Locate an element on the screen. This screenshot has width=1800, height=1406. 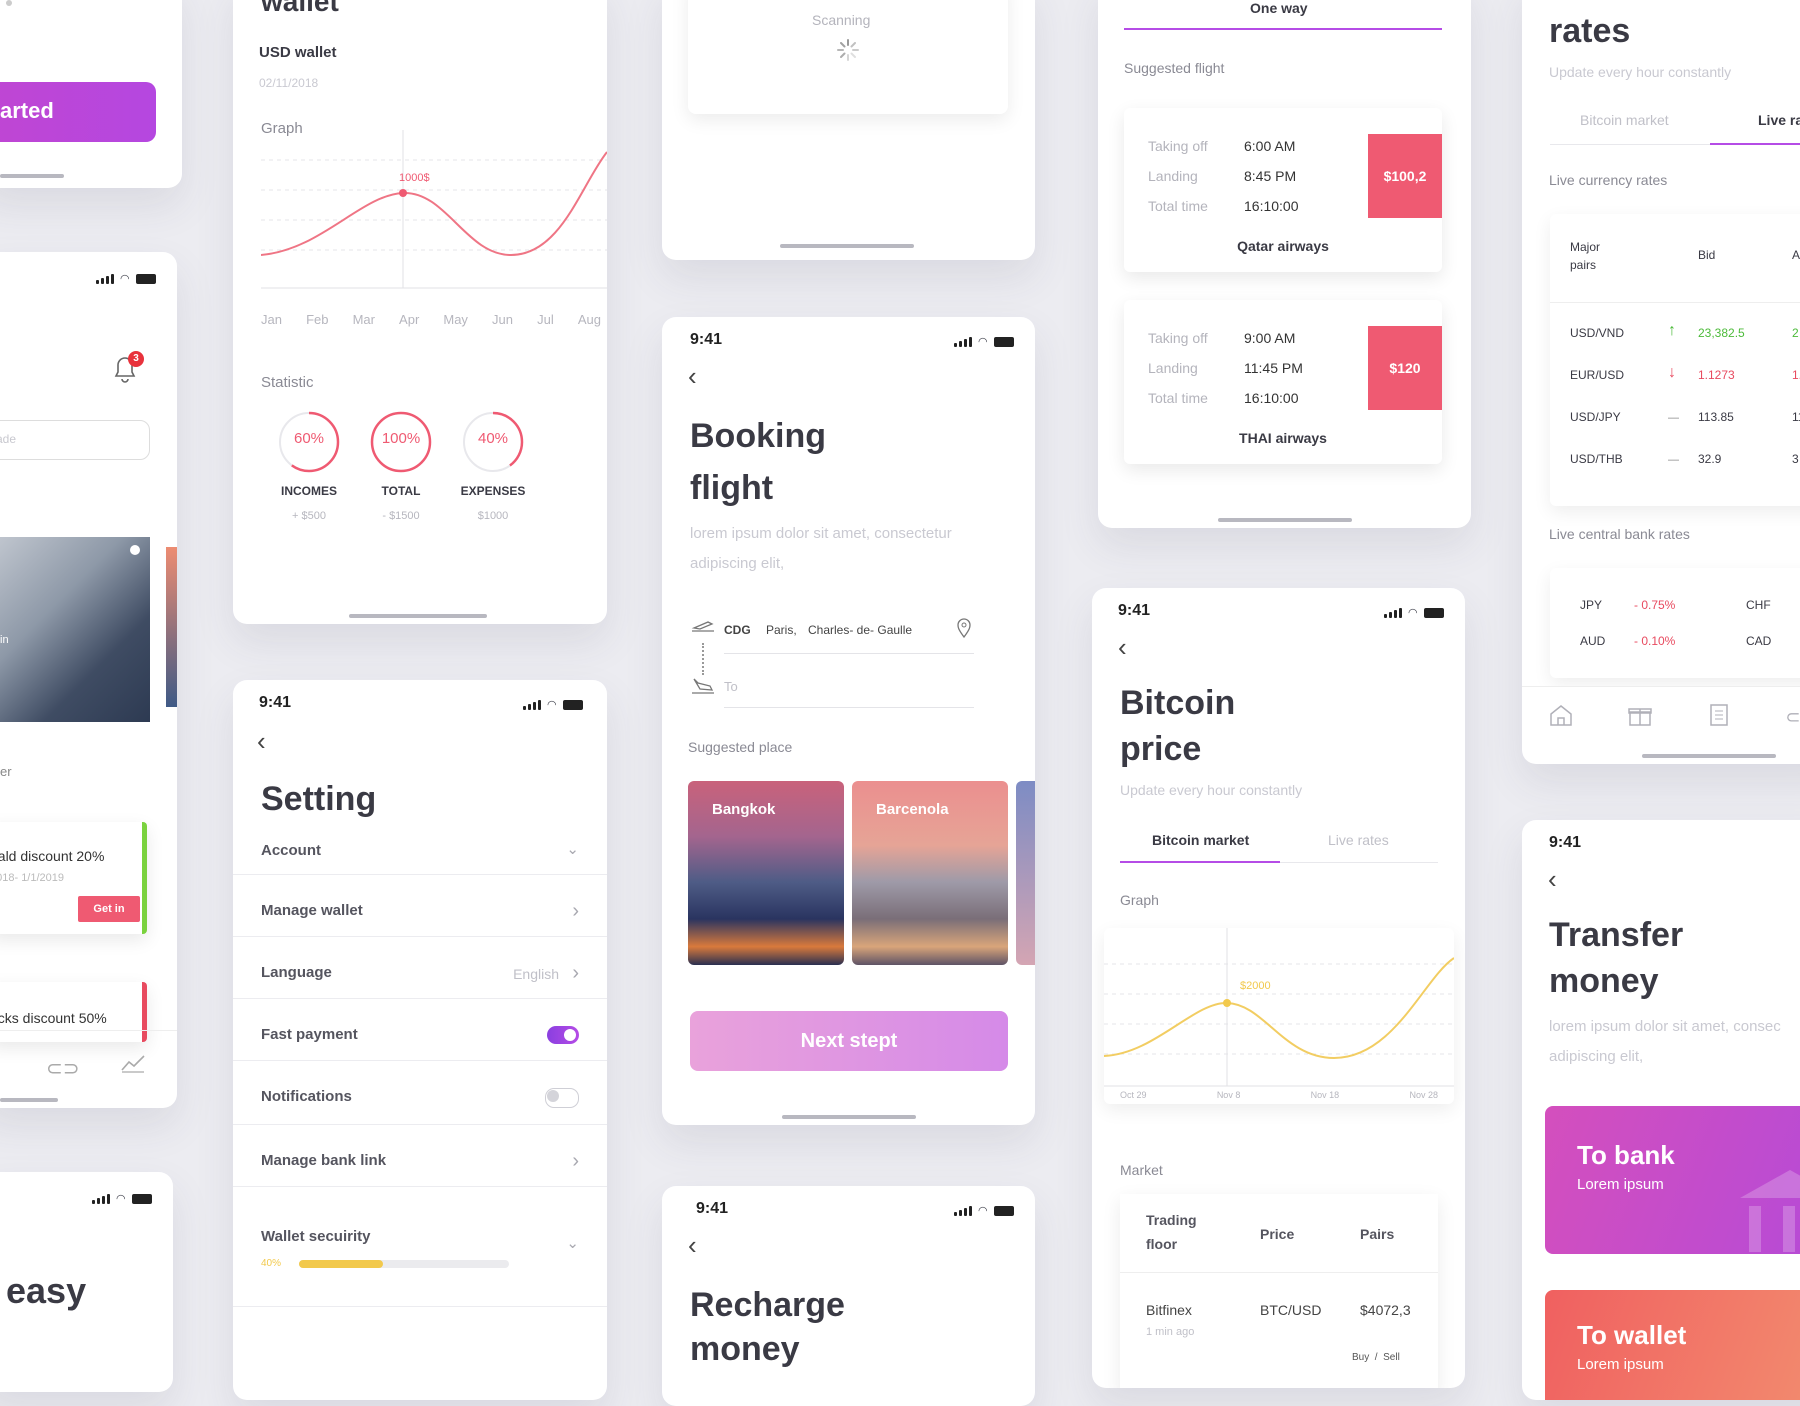
statistic-ring: 100% is located at coordinates (401, 442).